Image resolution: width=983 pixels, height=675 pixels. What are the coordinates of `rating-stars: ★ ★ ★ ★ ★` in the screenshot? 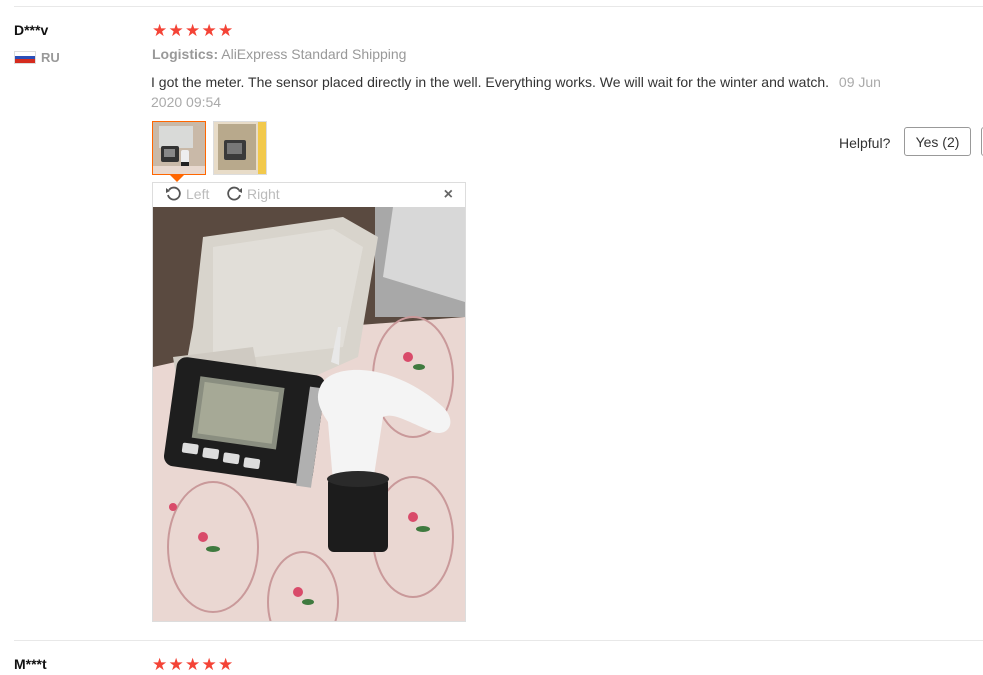 It's located at (193, 31).